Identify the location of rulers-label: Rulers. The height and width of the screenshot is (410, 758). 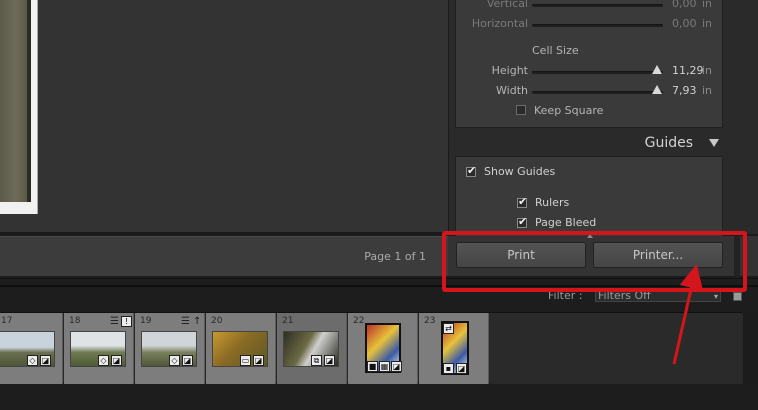
(552, 202).